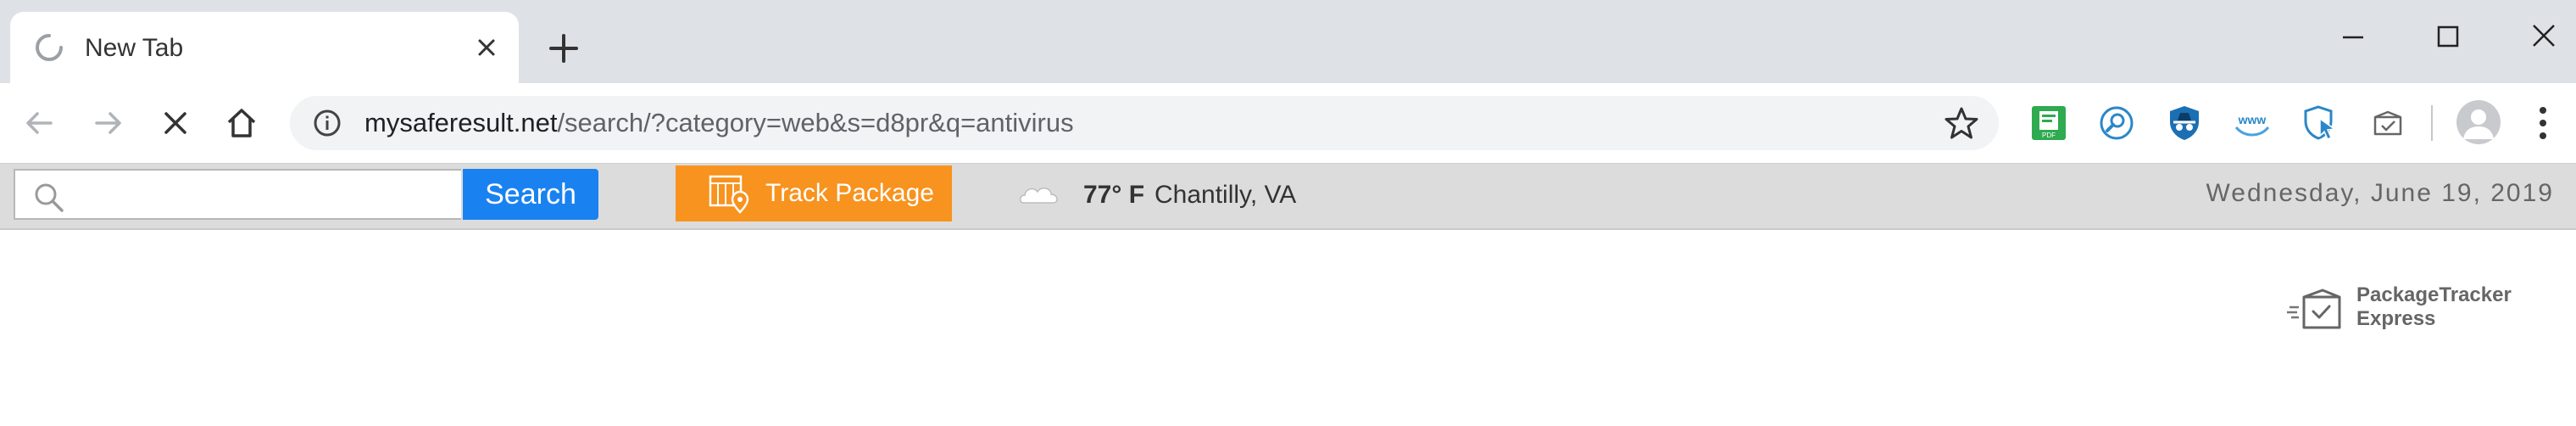  I want to click on window-close-icon, so click(2540, 35).